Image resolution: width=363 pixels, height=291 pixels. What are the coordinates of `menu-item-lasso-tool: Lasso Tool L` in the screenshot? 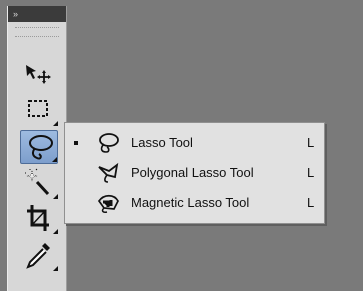 It's located at (194, 143).